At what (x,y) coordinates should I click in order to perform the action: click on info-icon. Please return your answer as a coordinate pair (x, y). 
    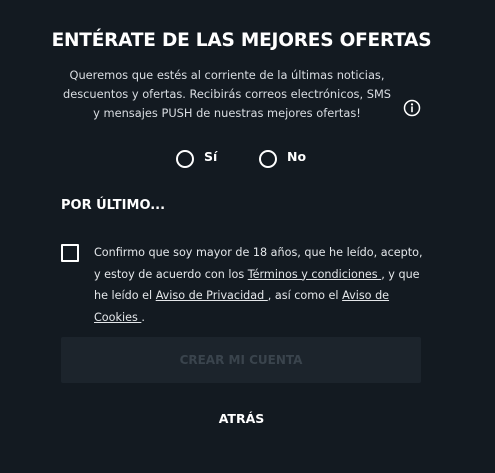
    Looking at the image, I should click on (412, 108).